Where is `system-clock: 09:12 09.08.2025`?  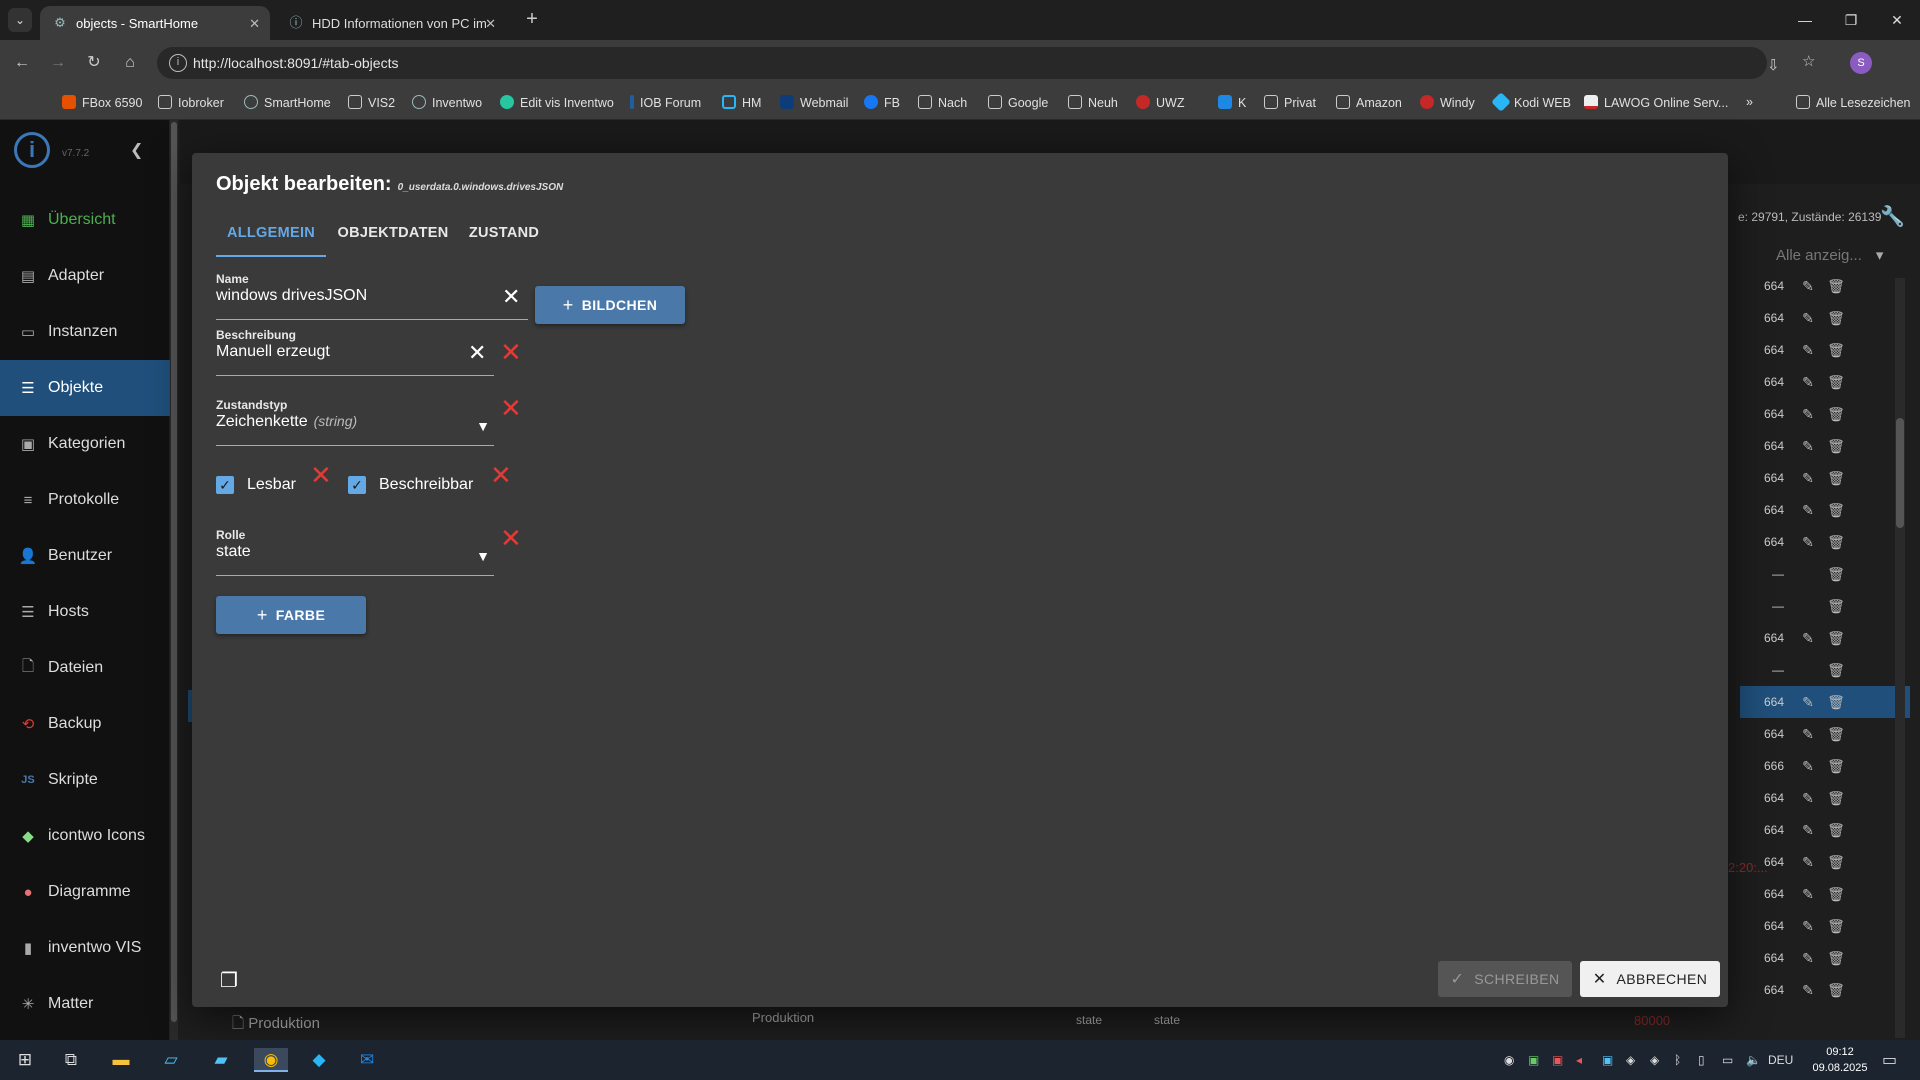 system-clock: 09:12 09.08.2025 is located at coordinates (1840, 1060).